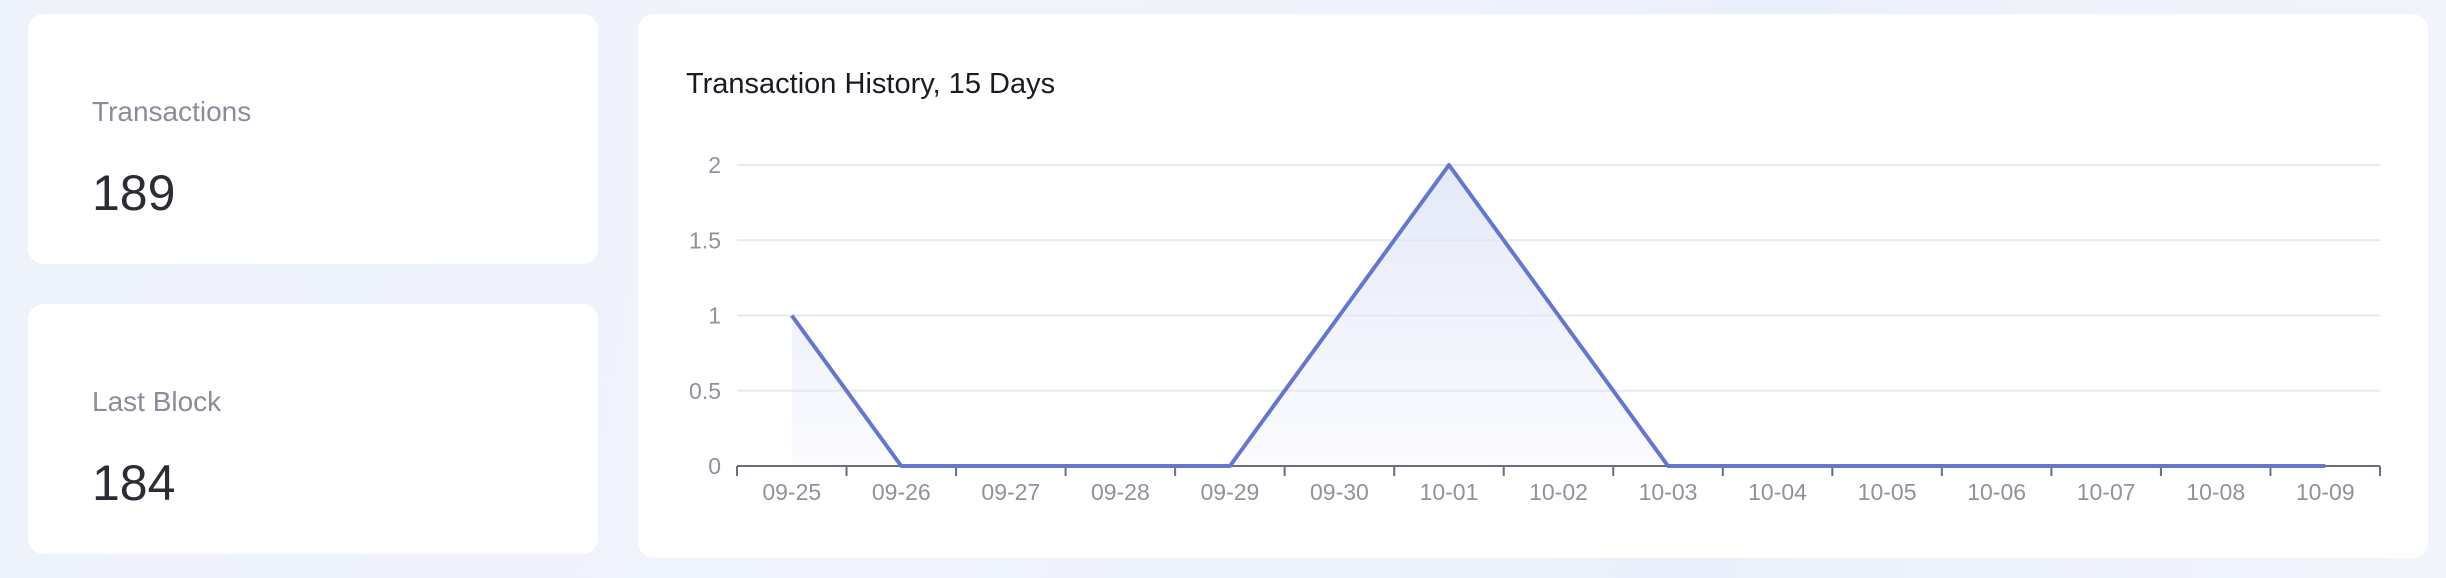 The height and width of the screenshot is (578, 2446). What do you see at coordinates (313, 429) in the screenshot?
I see `last-block-card: Last Block 184` at bounding box center [313, 429].